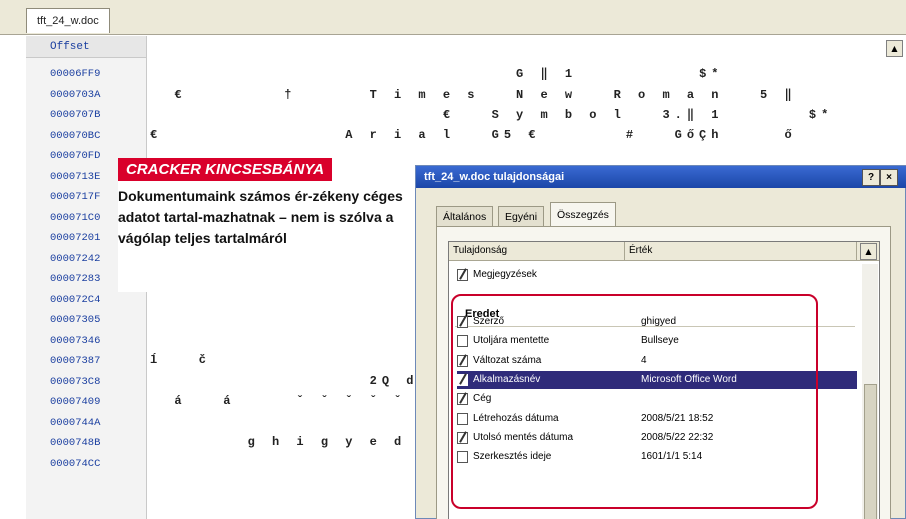 Image resolution: width=906 pixels, height=519 pixels. Describe the element at coordinates (225, 169) in the screenshot. I see `caption-title: CRACKER KINCSESBÁNYA` at that location.